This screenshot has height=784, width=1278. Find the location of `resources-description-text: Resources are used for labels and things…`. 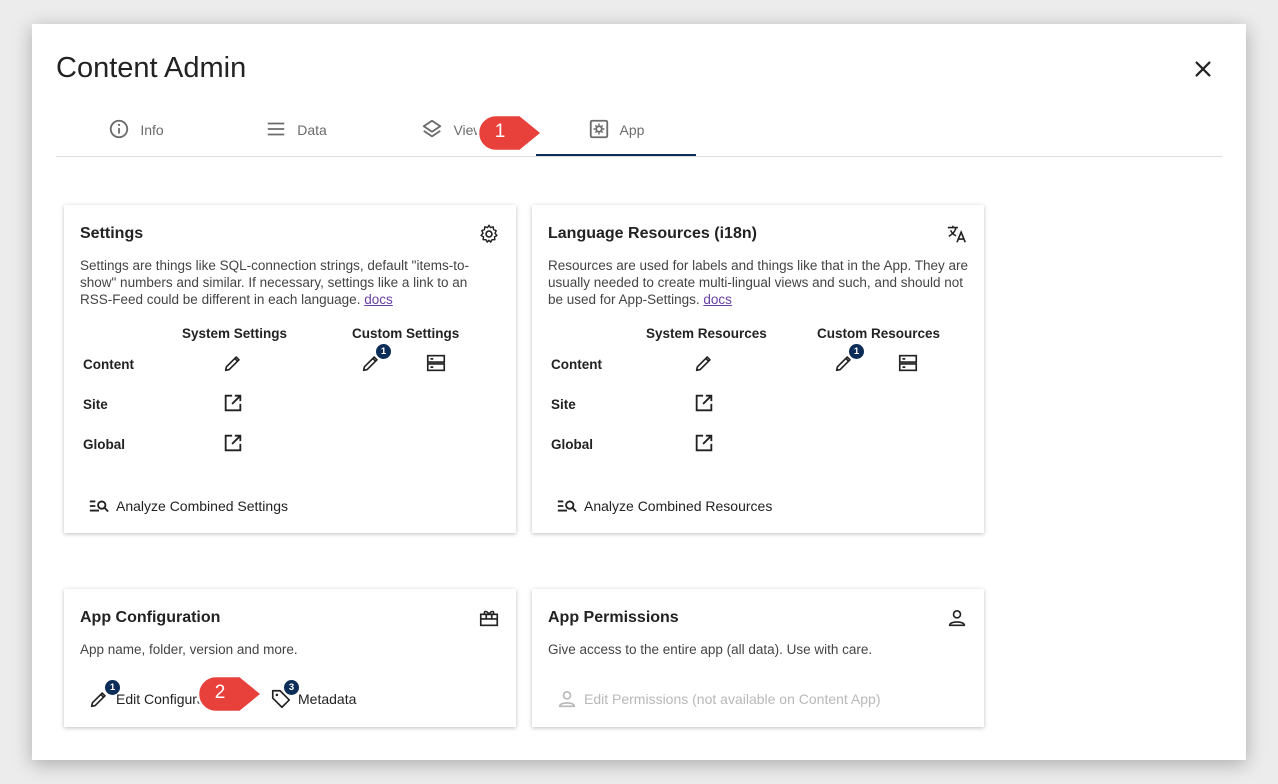

resources-description-text: Resources are used for labels and things… is located at coordinates (758, 282).